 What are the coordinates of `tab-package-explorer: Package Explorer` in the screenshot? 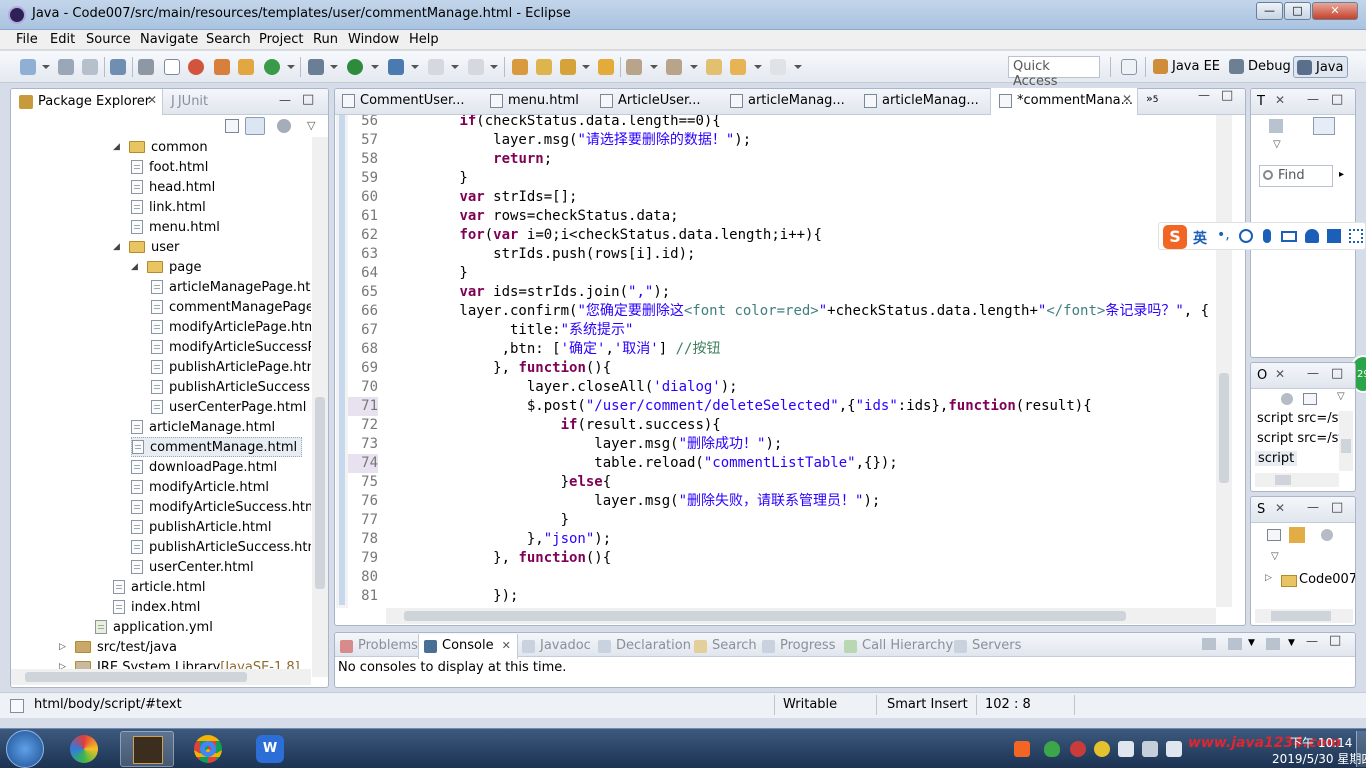 It's located at (94, 101).